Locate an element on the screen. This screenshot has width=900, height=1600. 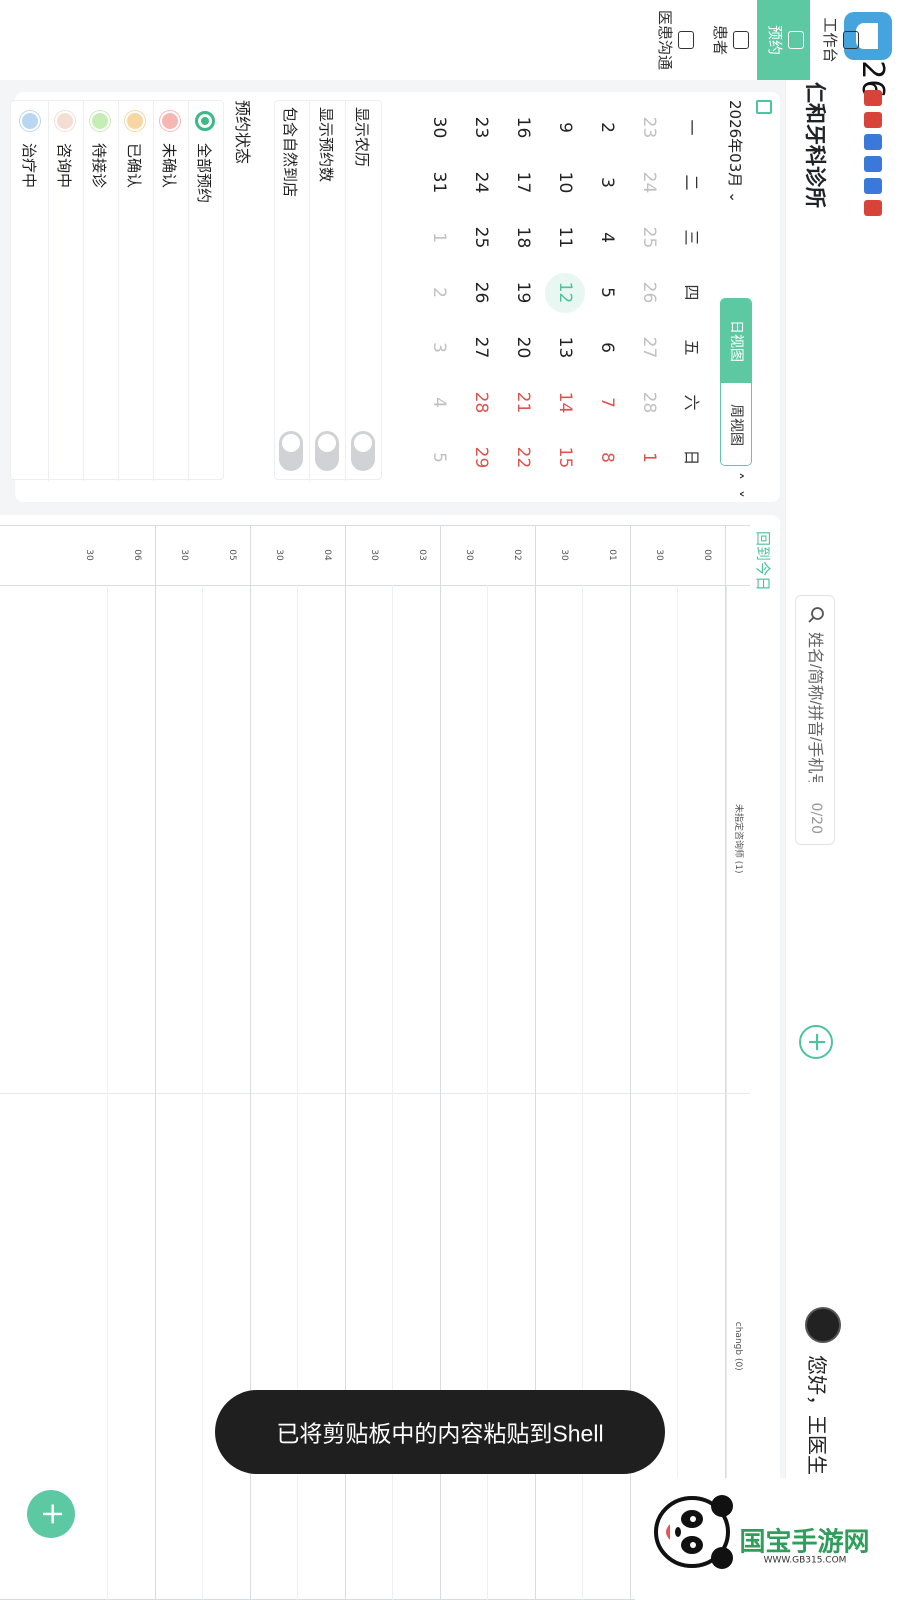
calendar-day-number: 15 is located at coordinates (565, 457).